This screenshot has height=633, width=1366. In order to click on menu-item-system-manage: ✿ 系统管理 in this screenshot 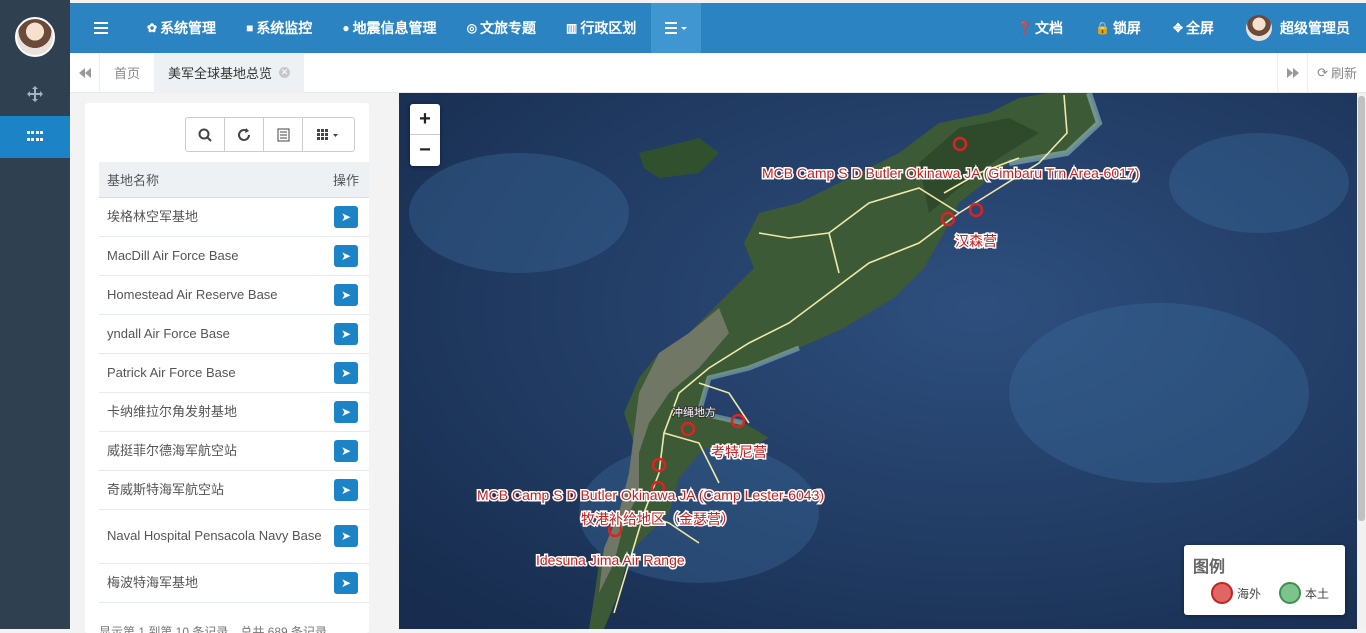, I will do `click(181, 28)`.